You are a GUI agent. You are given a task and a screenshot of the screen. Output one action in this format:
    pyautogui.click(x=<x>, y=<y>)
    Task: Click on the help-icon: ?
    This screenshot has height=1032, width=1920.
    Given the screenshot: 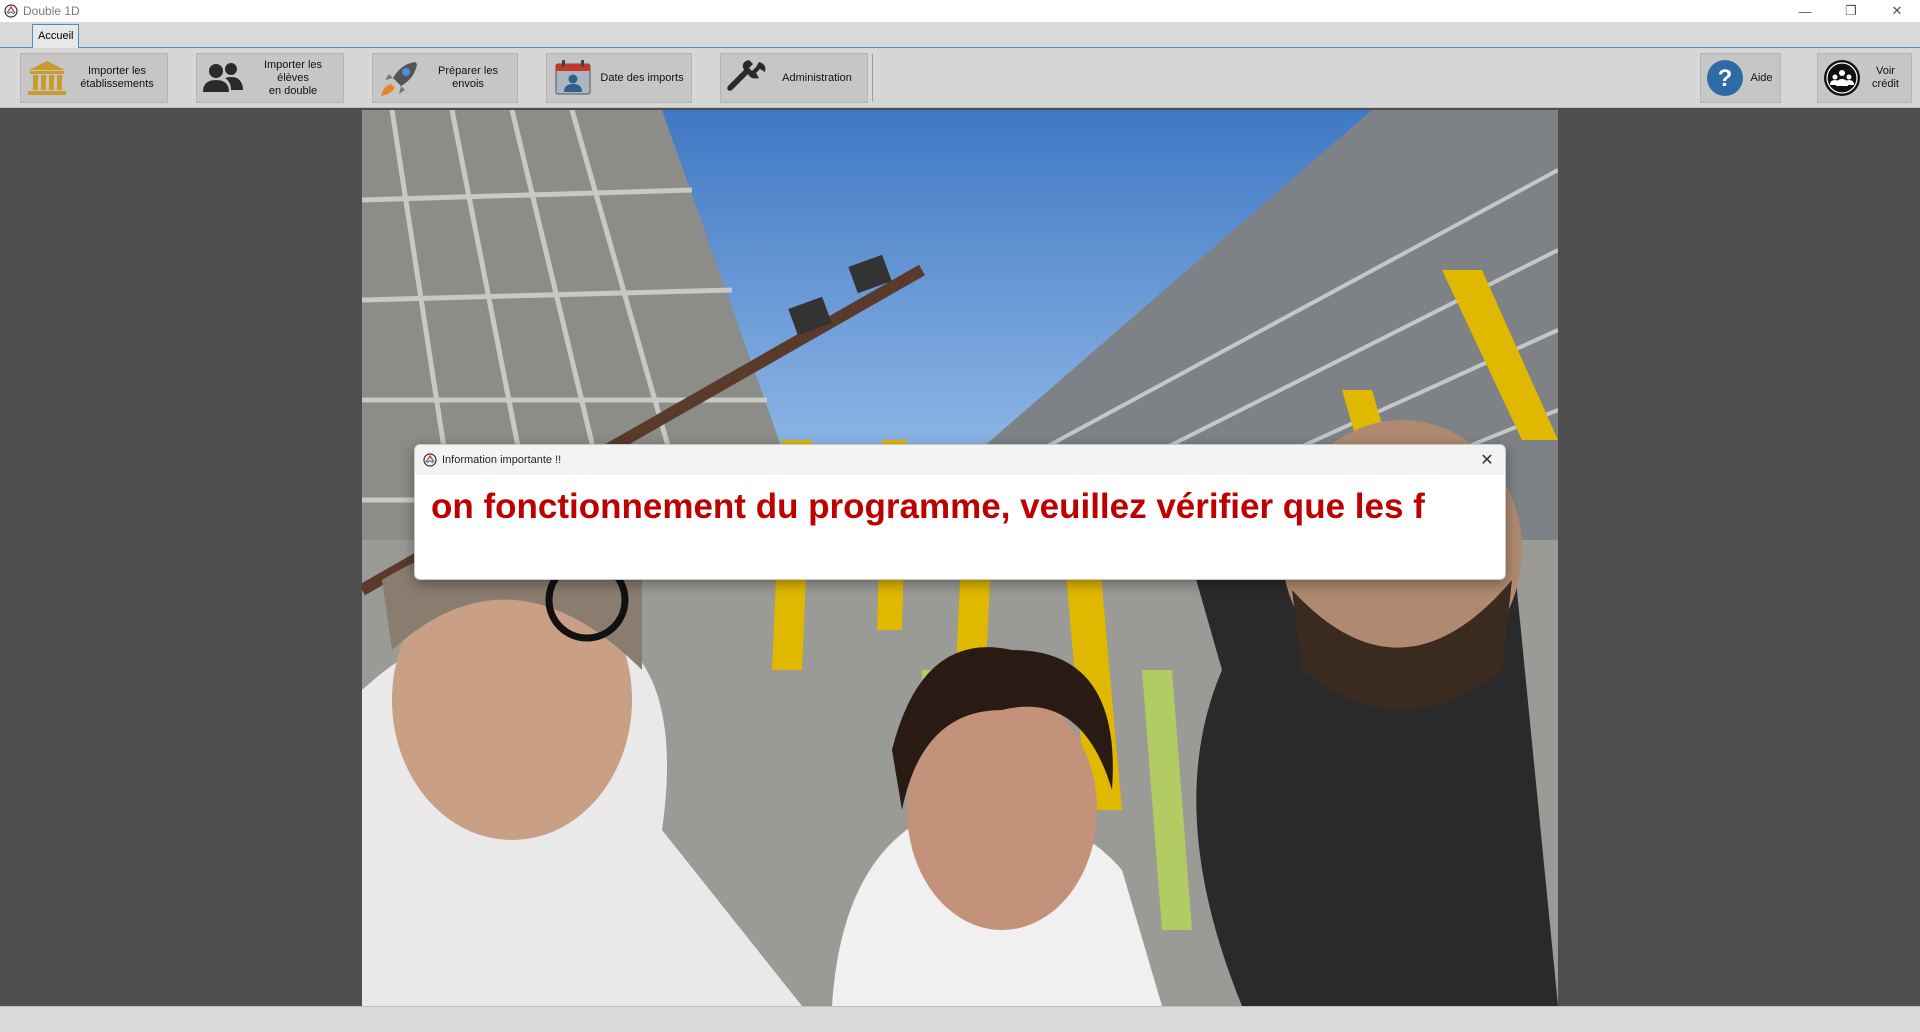 What is the action you would take?
    pyautogui.click(x=1725, y=78)
    